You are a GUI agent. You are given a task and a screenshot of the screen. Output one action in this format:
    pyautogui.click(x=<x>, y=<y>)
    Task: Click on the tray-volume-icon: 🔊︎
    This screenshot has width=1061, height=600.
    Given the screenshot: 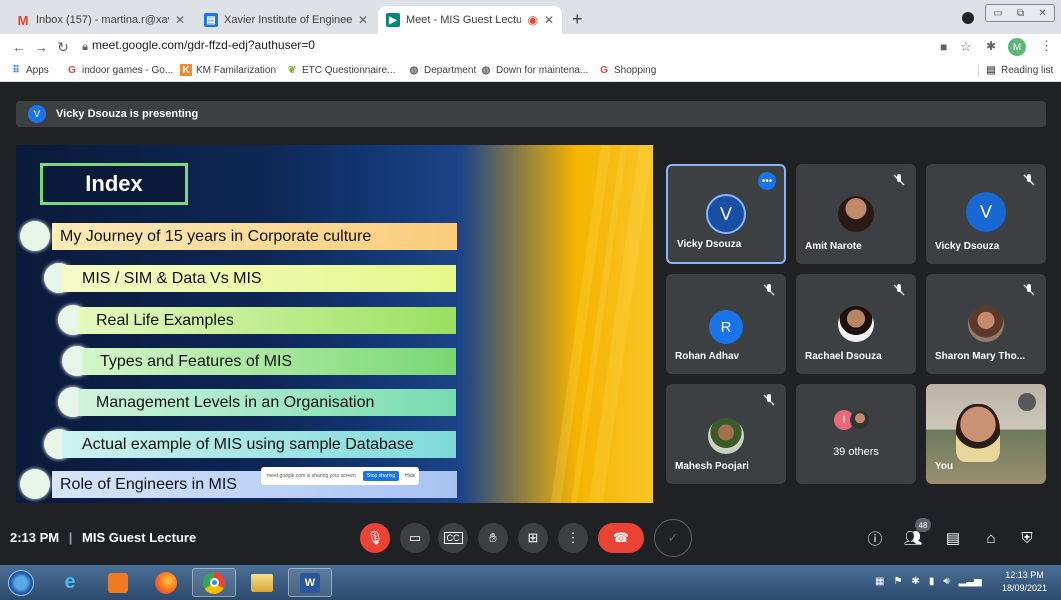 What is the action you would take?
    pyautogui.click(x=946, y=581)
    